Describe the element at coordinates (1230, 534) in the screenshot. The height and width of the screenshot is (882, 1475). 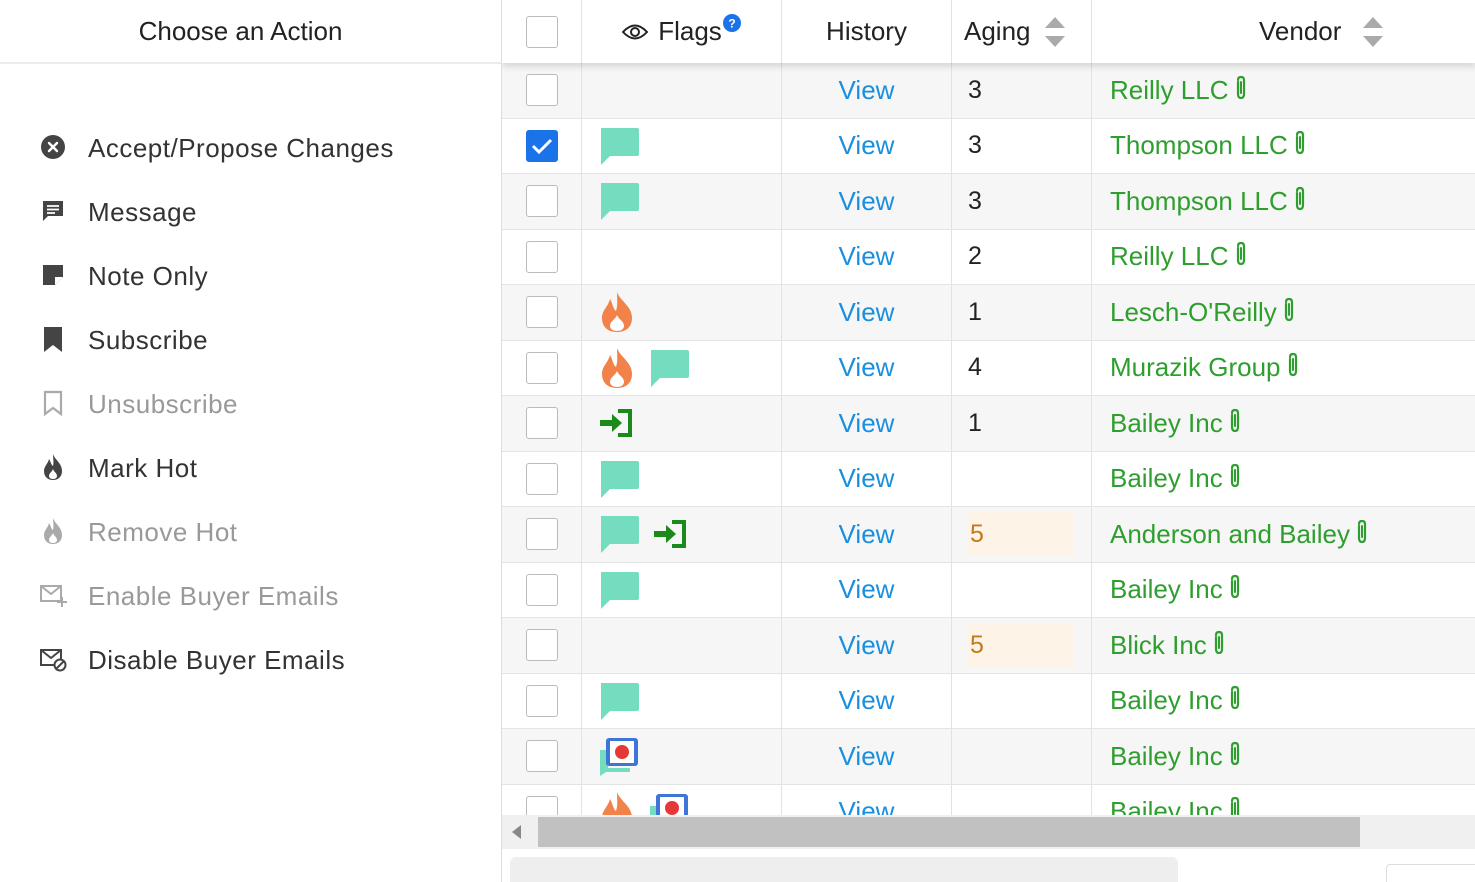
I see `vendor-link: Anderson and Bailey` at that location.